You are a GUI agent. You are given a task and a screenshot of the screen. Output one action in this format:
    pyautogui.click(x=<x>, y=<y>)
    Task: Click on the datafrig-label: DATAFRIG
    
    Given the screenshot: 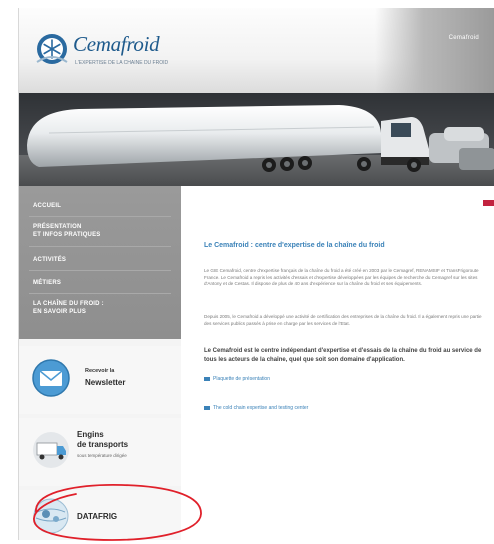 What is the action you would take?
    pyautogui.click(x=97, y=516)
    